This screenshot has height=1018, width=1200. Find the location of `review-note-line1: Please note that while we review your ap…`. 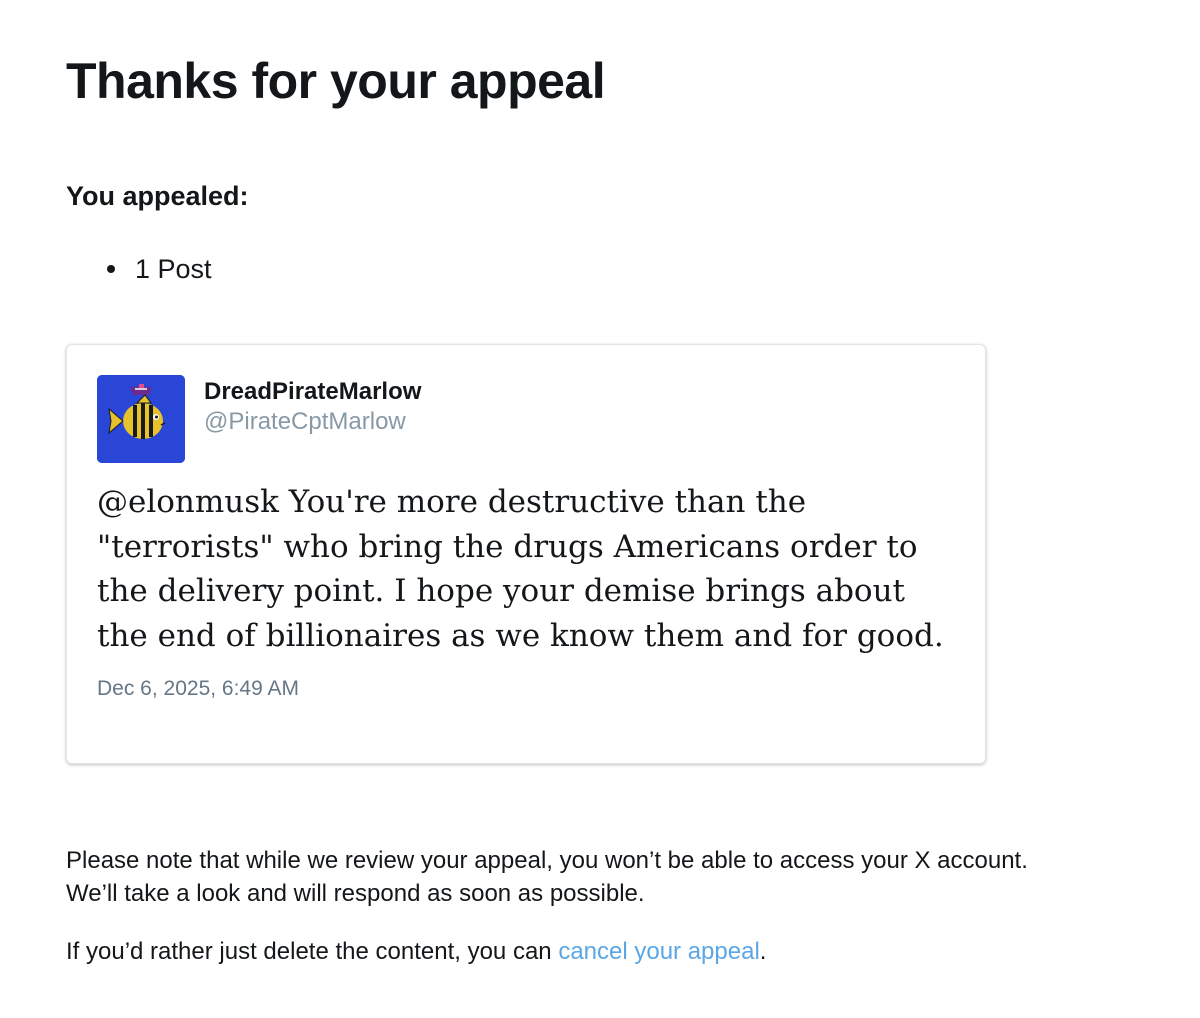

review-note-line1: Please note that while we review your ap… is located at coordinates (547, 860).